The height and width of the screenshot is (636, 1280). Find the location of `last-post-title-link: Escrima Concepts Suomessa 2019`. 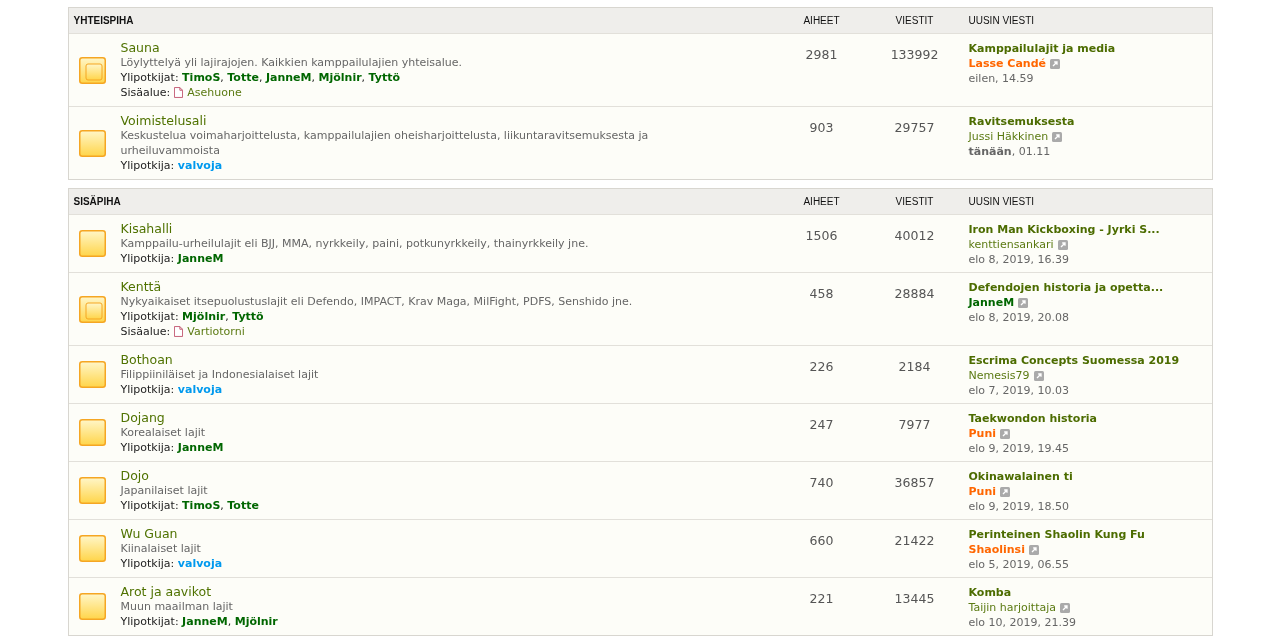

last-post-title-link: Escrima Concepts Suomessa 2019 is located at coordinates (1074, 360).